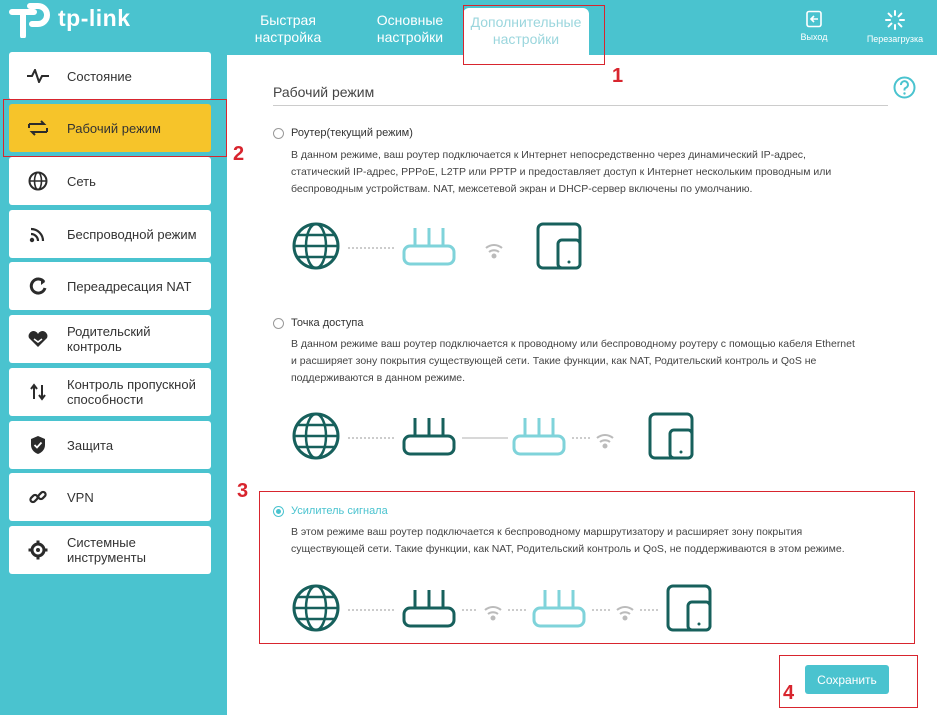 Image resolution: width=937 pixels, height=715 pixels. I want to click on logo-text: tp-link, so click(94, 18).